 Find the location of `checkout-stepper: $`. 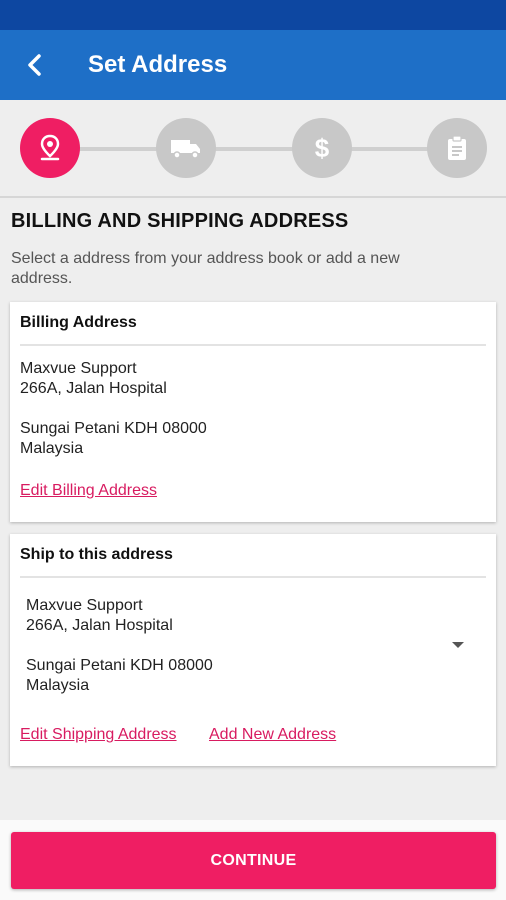

checkout-stepper: $ is located at coordinates (253, 149).